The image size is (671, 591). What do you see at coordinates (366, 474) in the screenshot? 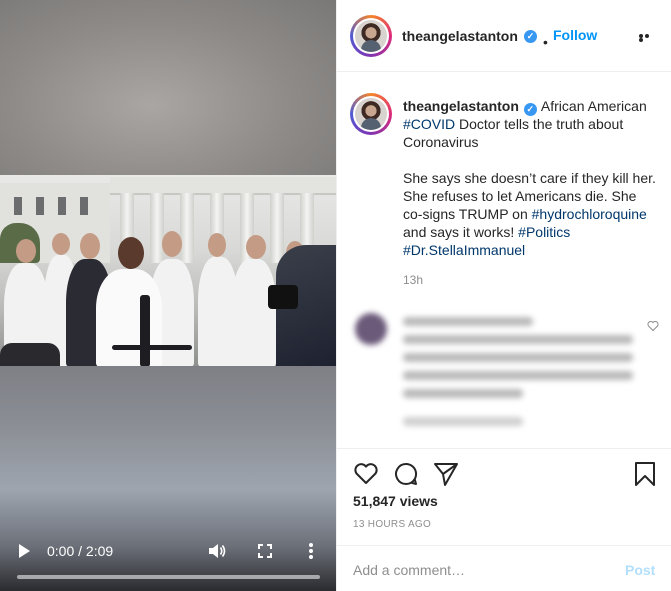
I see `heart-icon` at bounding box center [366, 474].